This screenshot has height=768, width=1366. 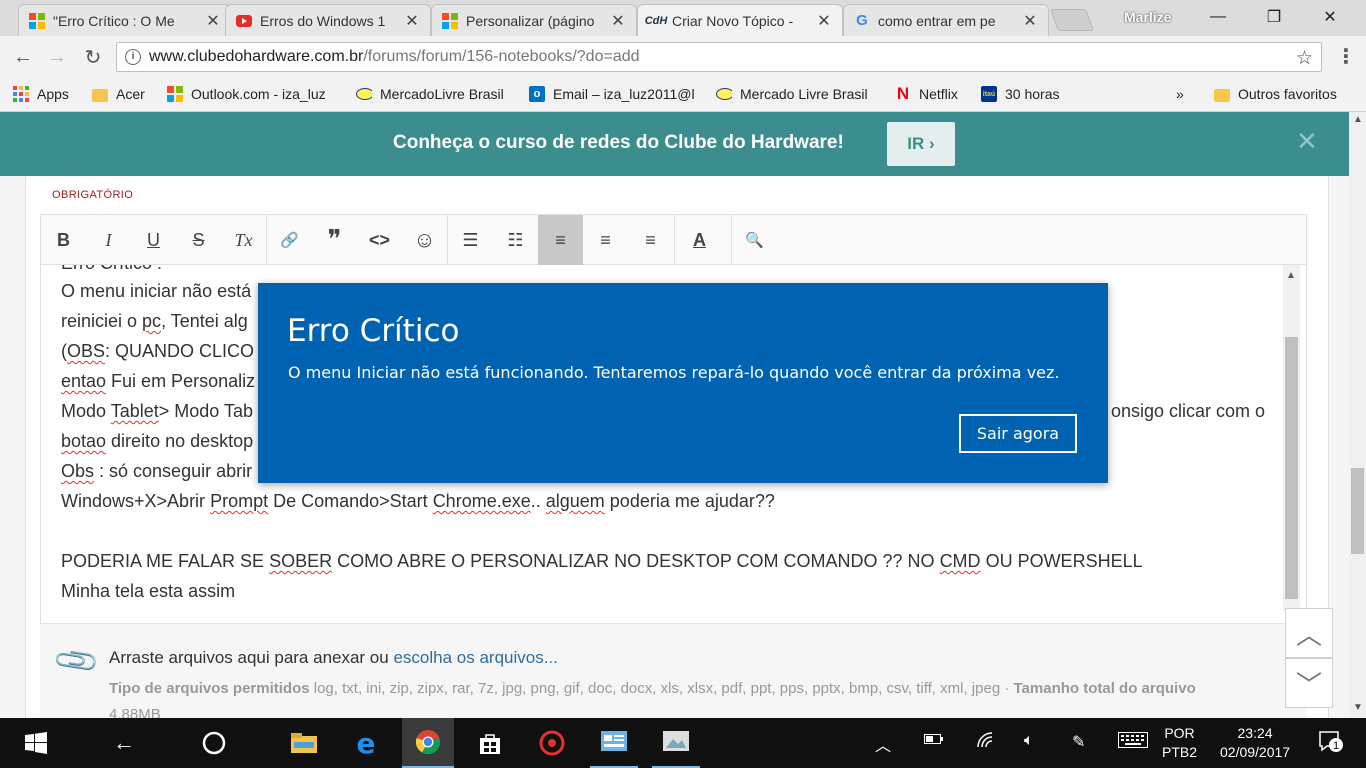 I want to click on bookmark-mercado-livre: Mercado Livre Brasil, so click(x=792, y=94).